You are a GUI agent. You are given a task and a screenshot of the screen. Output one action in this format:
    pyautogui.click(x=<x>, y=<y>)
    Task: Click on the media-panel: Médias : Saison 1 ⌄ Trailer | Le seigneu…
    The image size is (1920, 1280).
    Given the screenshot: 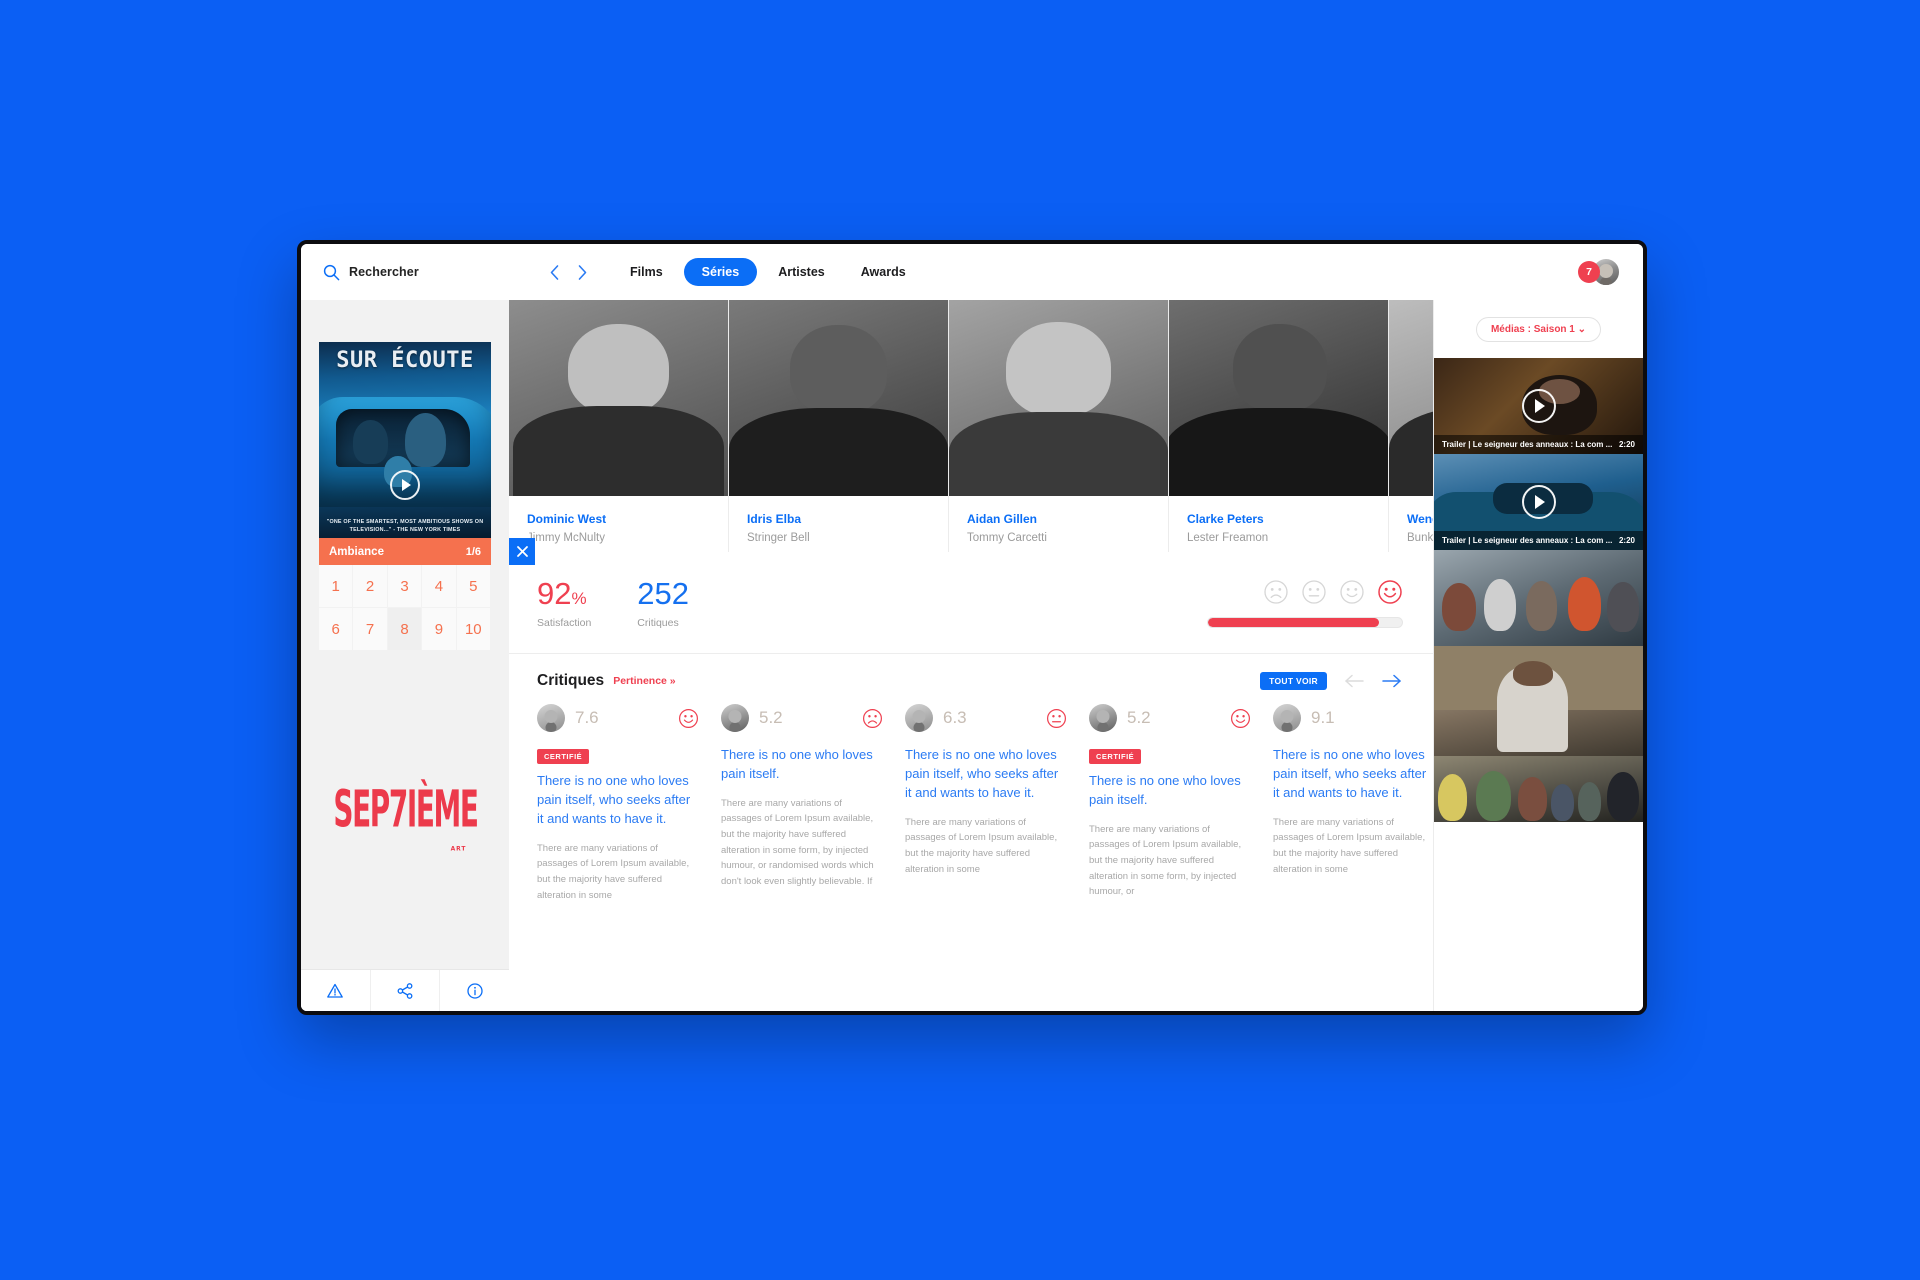 What is the action you would take?
    pyautogui.click(x=1538, y=655)
    